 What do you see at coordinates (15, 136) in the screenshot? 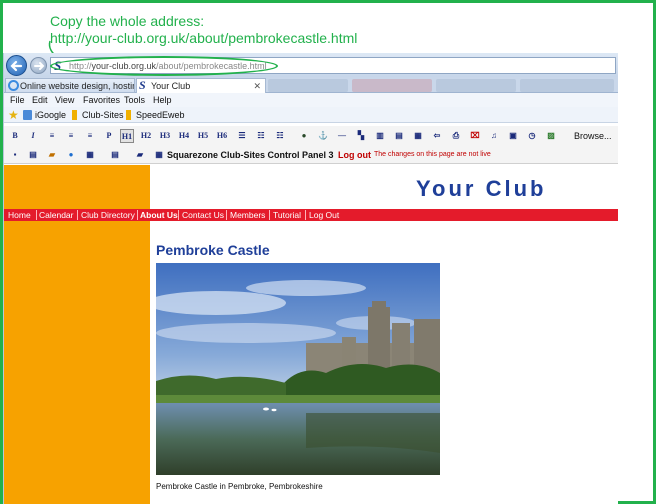
I see `bold-button: B` at bounding box center [15, 136].